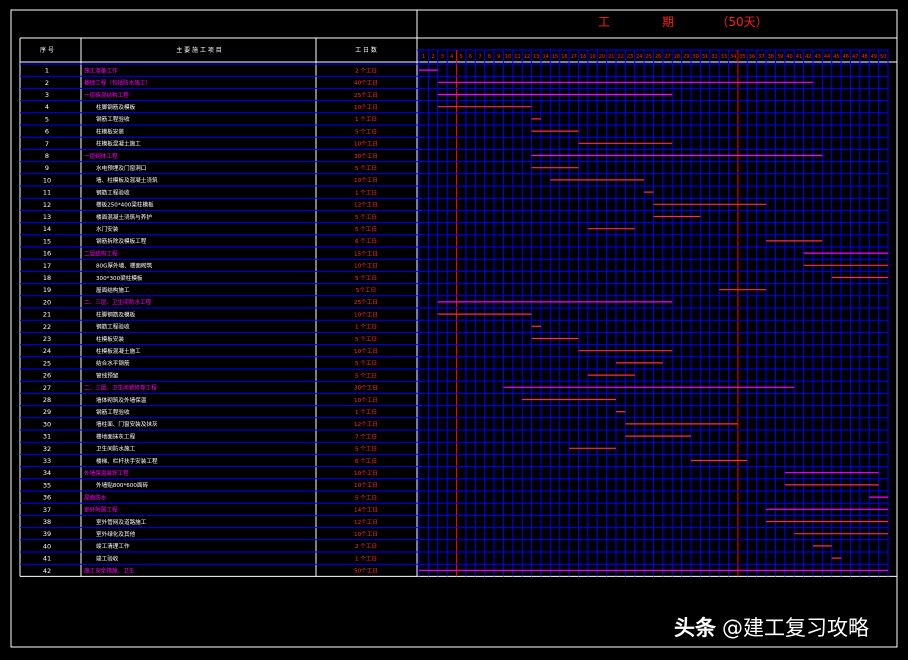  Describe the element at coordinates (47, 559) in the screenshot. I see `row-number: 41` at that location.